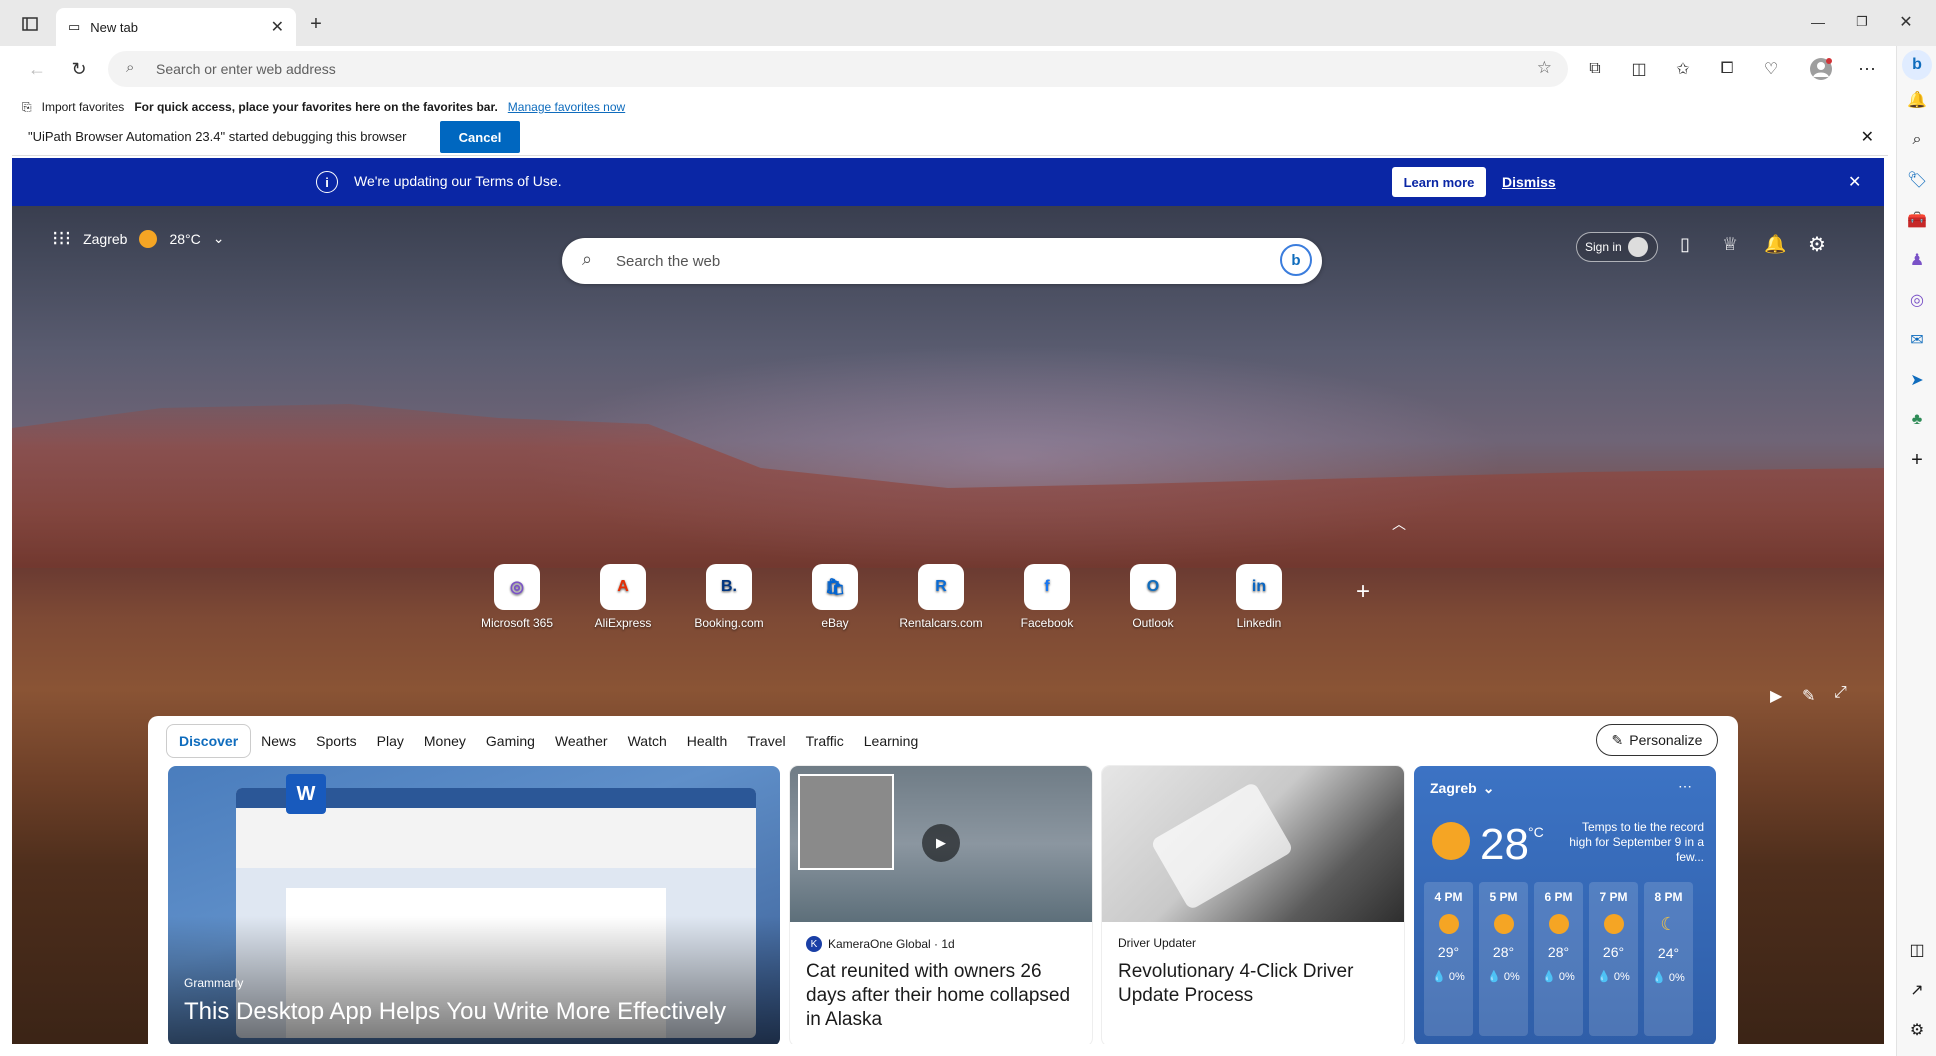  Describe the element at coordinates (37, 69) in the screenshot. I see `back-icon: ←` at that location.